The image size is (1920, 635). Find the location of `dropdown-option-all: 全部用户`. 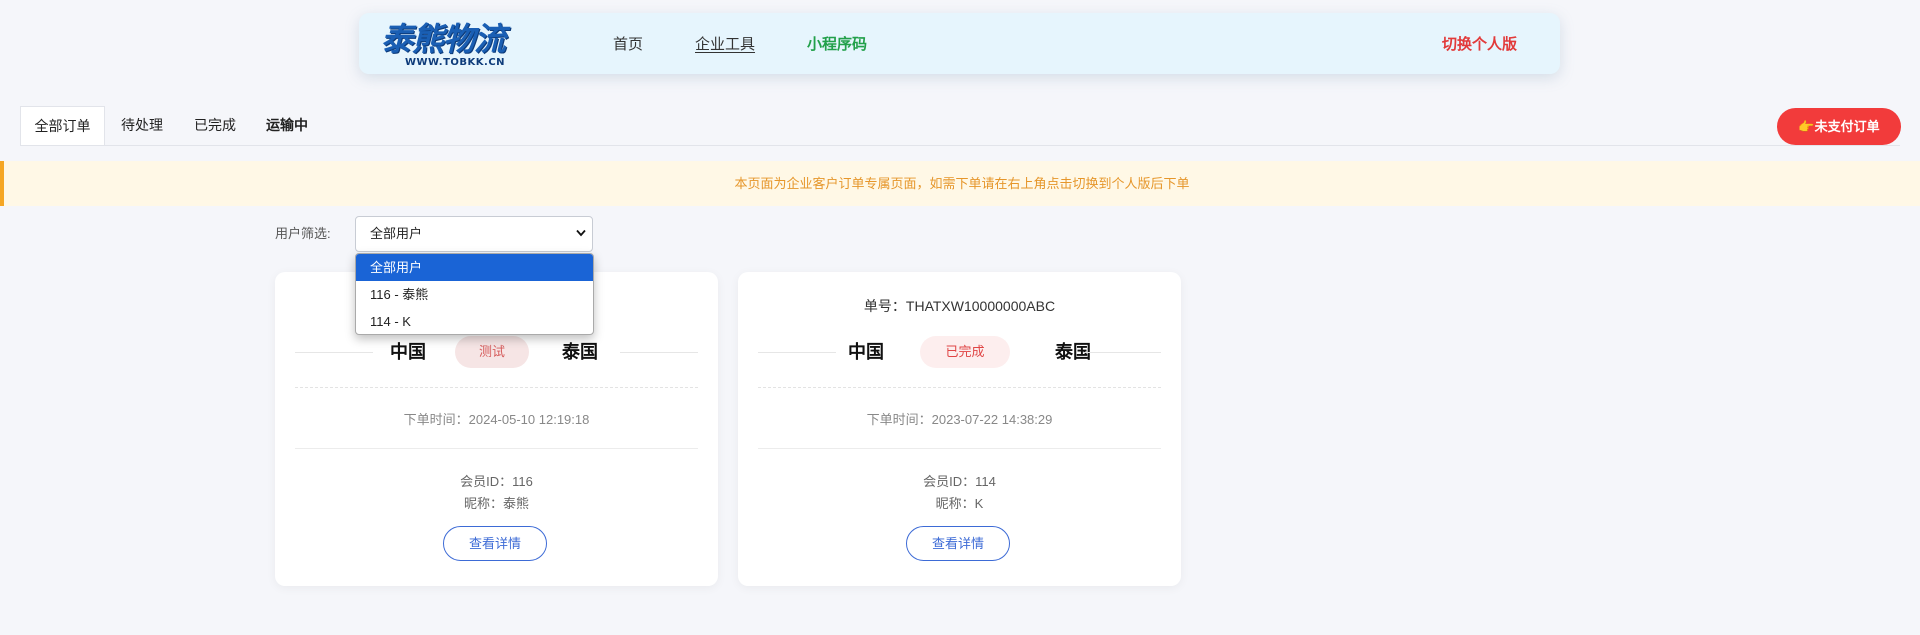

dropdown-option-all: 全部用户 is located at coordinates (474, 267).